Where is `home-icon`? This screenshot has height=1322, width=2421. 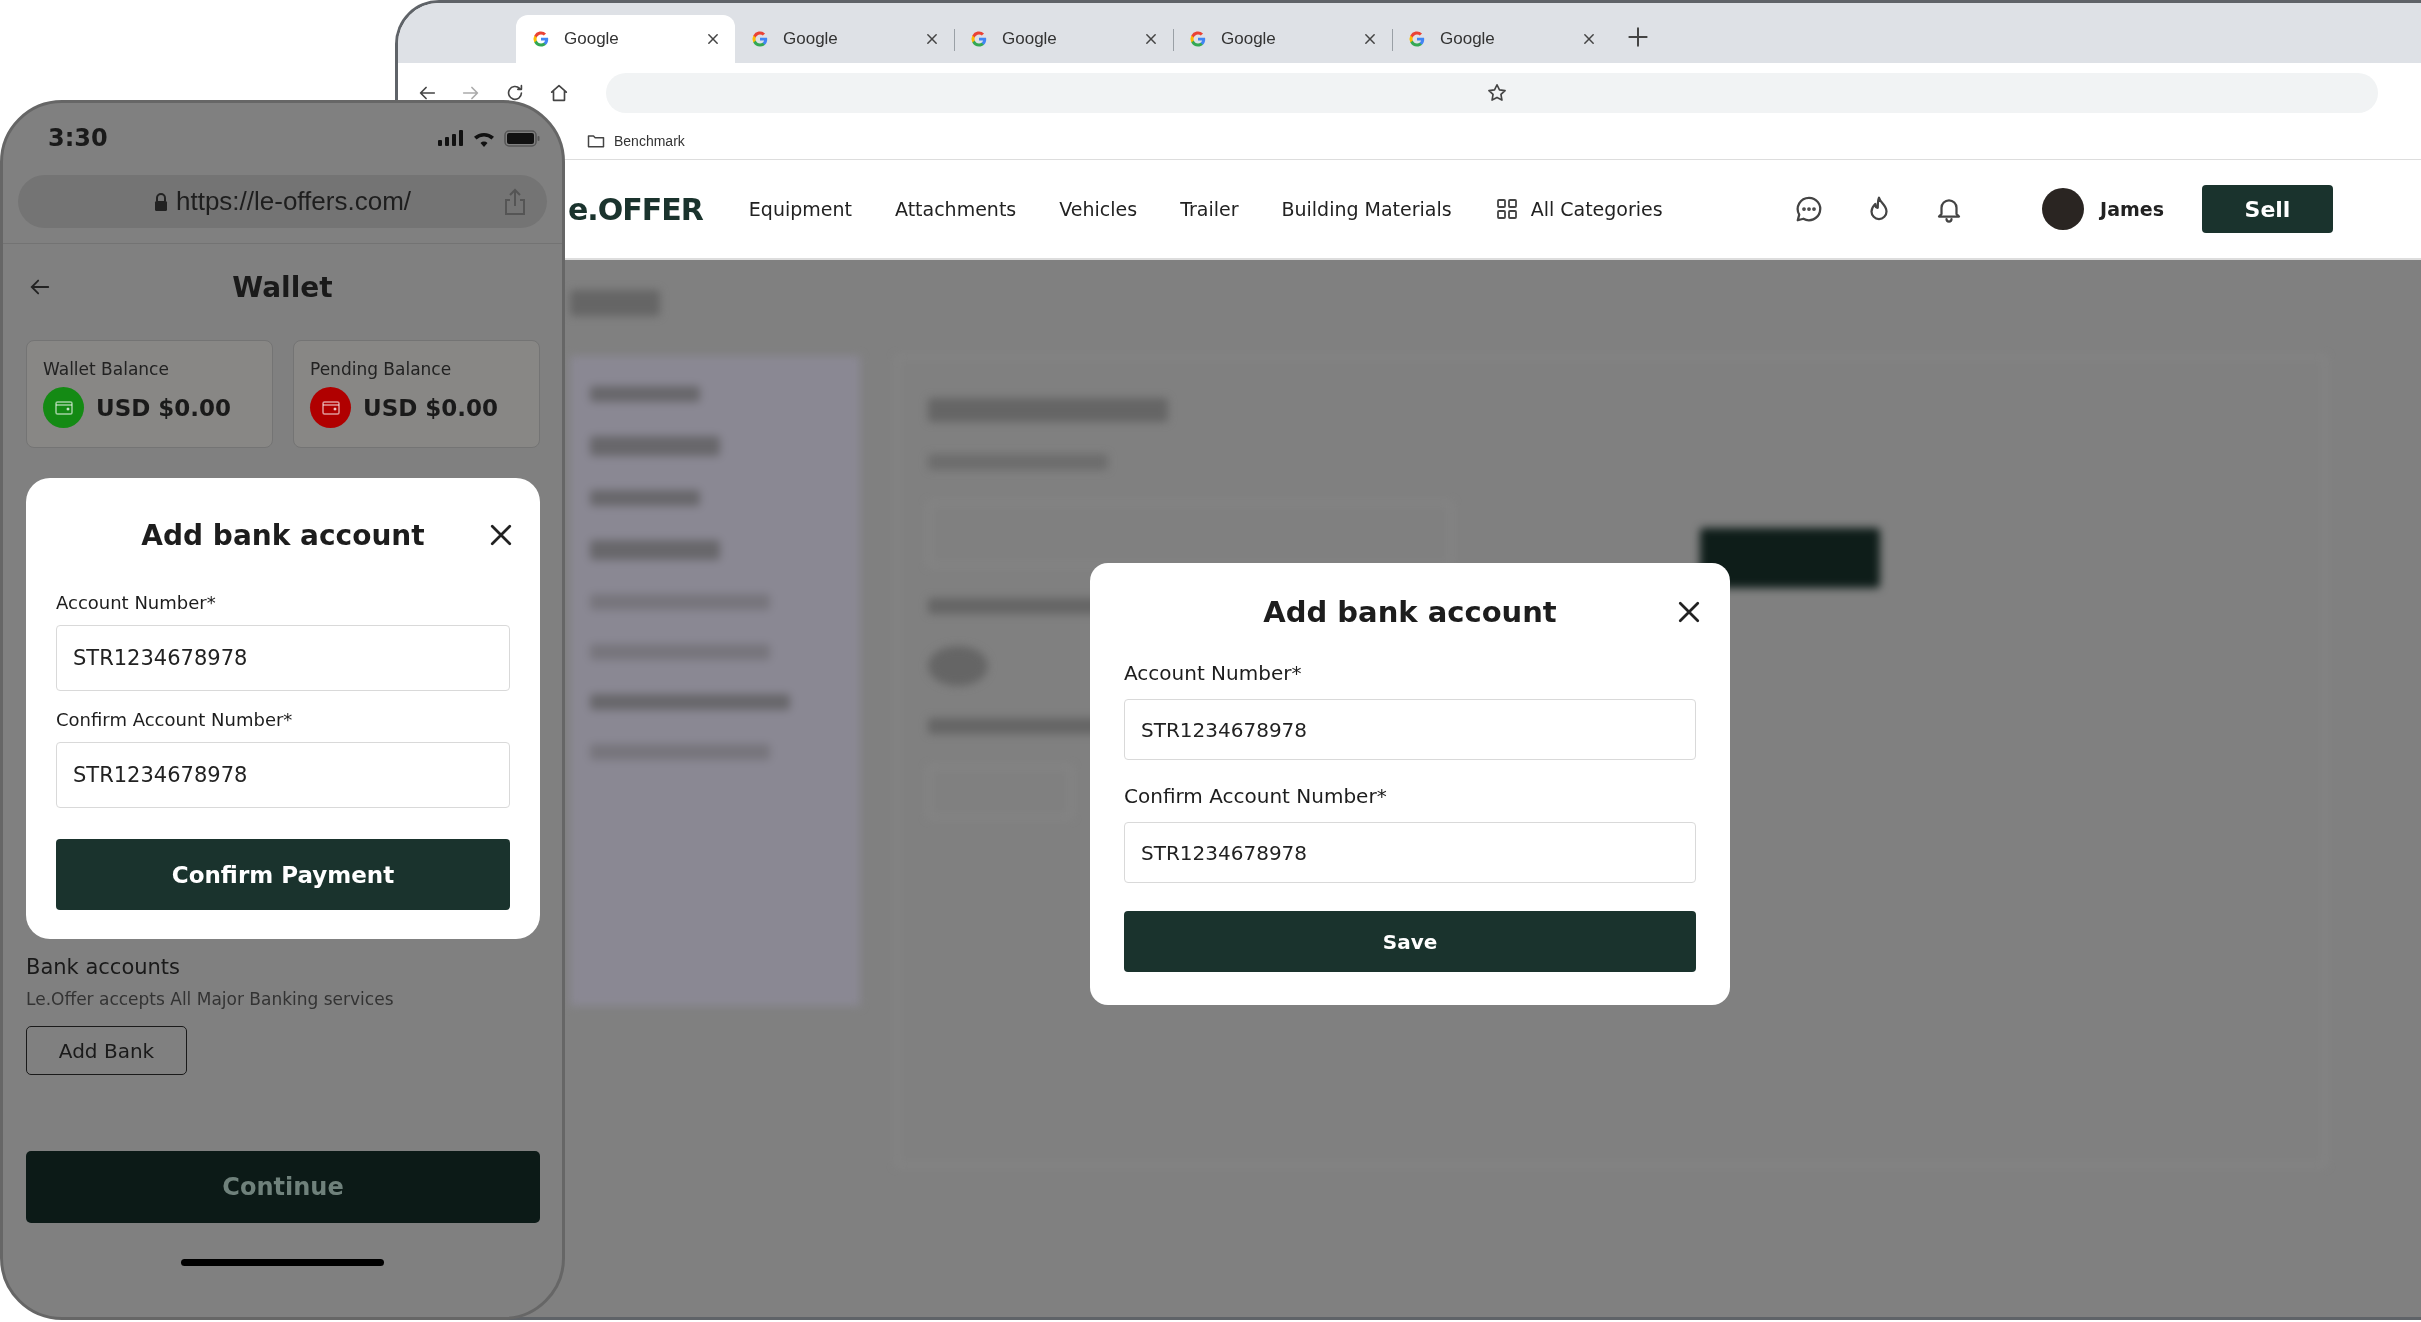
home-icon is located at coordinates (559, 93).